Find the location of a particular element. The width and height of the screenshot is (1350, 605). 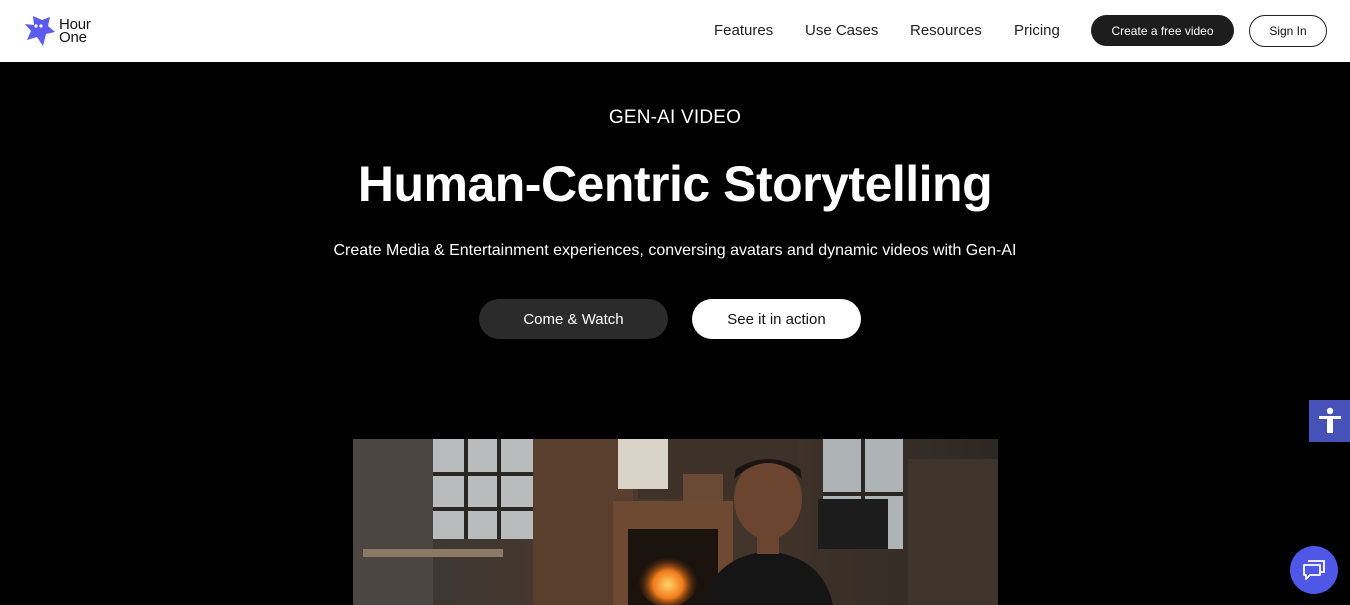

come-and-watch-button: Come & Watch is located at coordinates (573, 319).